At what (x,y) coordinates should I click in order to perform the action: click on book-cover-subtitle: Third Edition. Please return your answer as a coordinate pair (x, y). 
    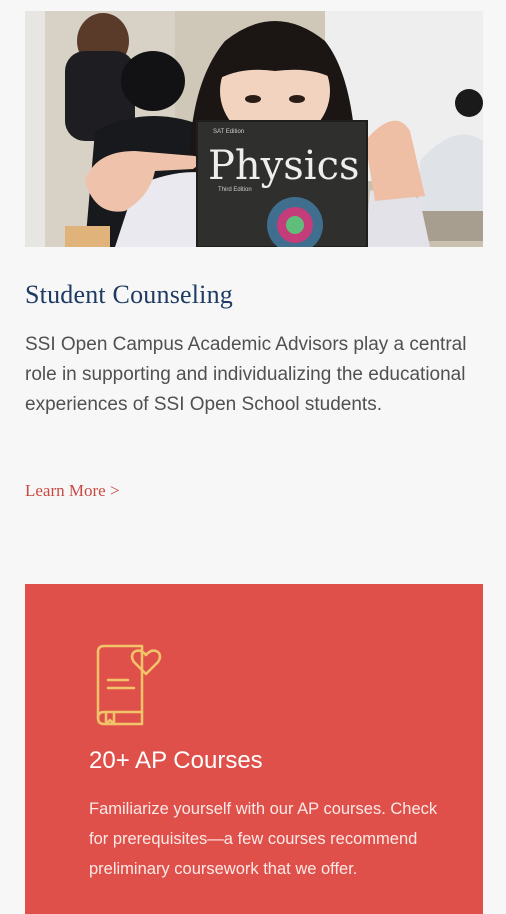
    Looking at the image, I should click on (235, 190).